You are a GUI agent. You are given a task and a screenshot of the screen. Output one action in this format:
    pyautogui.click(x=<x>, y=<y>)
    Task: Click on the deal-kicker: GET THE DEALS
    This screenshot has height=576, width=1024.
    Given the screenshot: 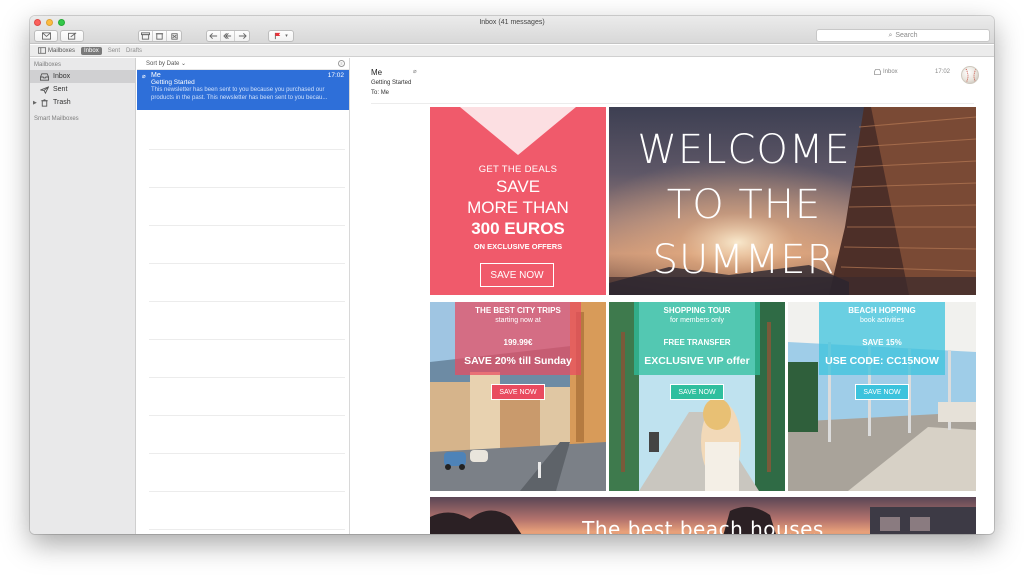 What is the action you would take?
    pyautogui.click(x=518, y=169)
    